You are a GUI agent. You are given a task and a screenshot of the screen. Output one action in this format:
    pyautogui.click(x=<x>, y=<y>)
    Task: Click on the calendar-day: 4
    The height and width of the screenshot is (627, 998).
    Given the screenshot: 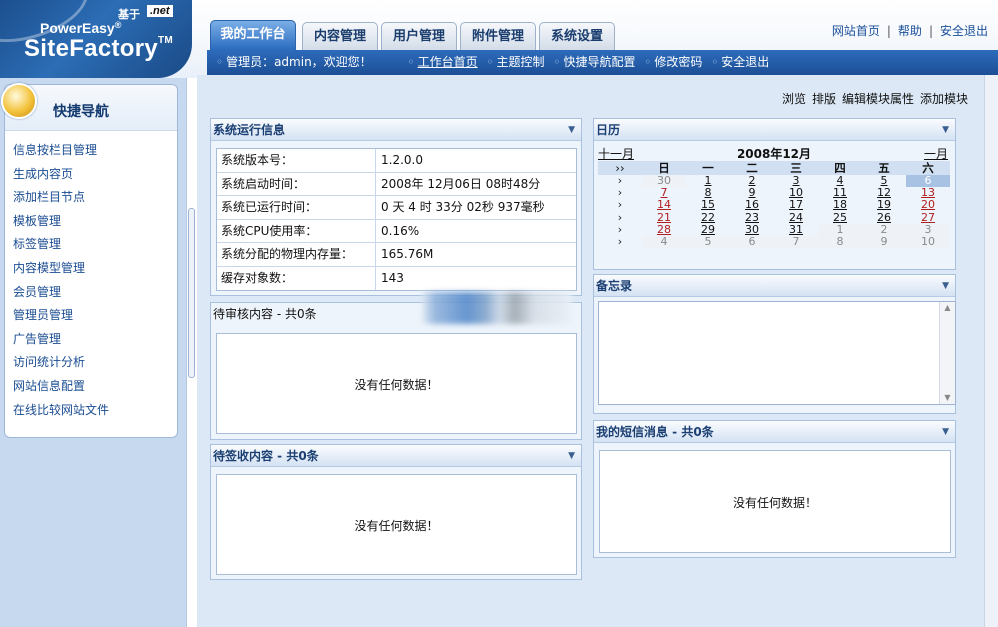 What is the action you would take?
    pyautogui.click(x=664, y=242)
    